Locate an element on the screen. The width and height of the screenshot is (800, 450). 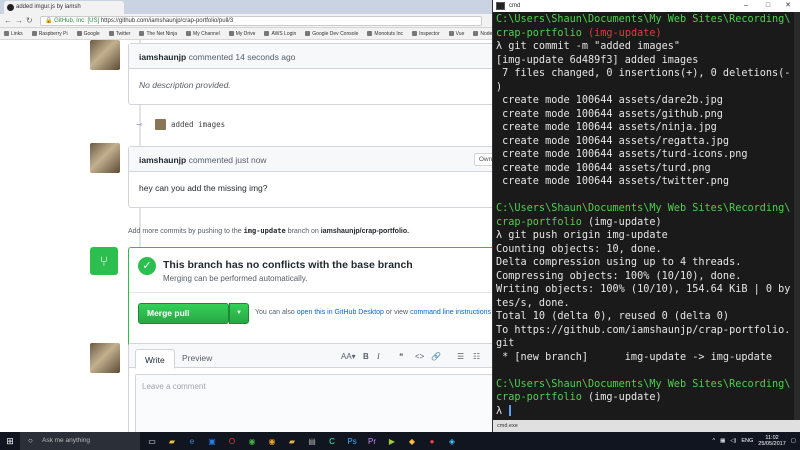
bold-icon: B is located at coordinates (366, 356).